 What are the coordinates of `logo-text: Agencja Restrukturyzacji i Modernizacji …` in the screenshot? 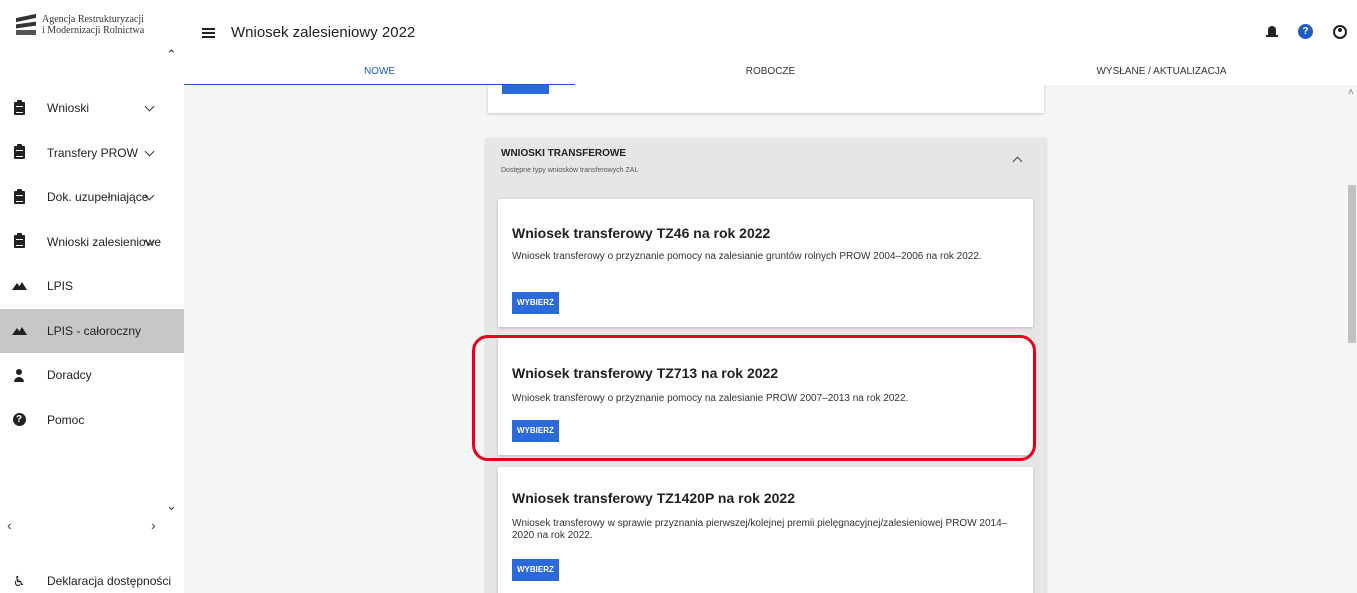 It's located at (93, 25).